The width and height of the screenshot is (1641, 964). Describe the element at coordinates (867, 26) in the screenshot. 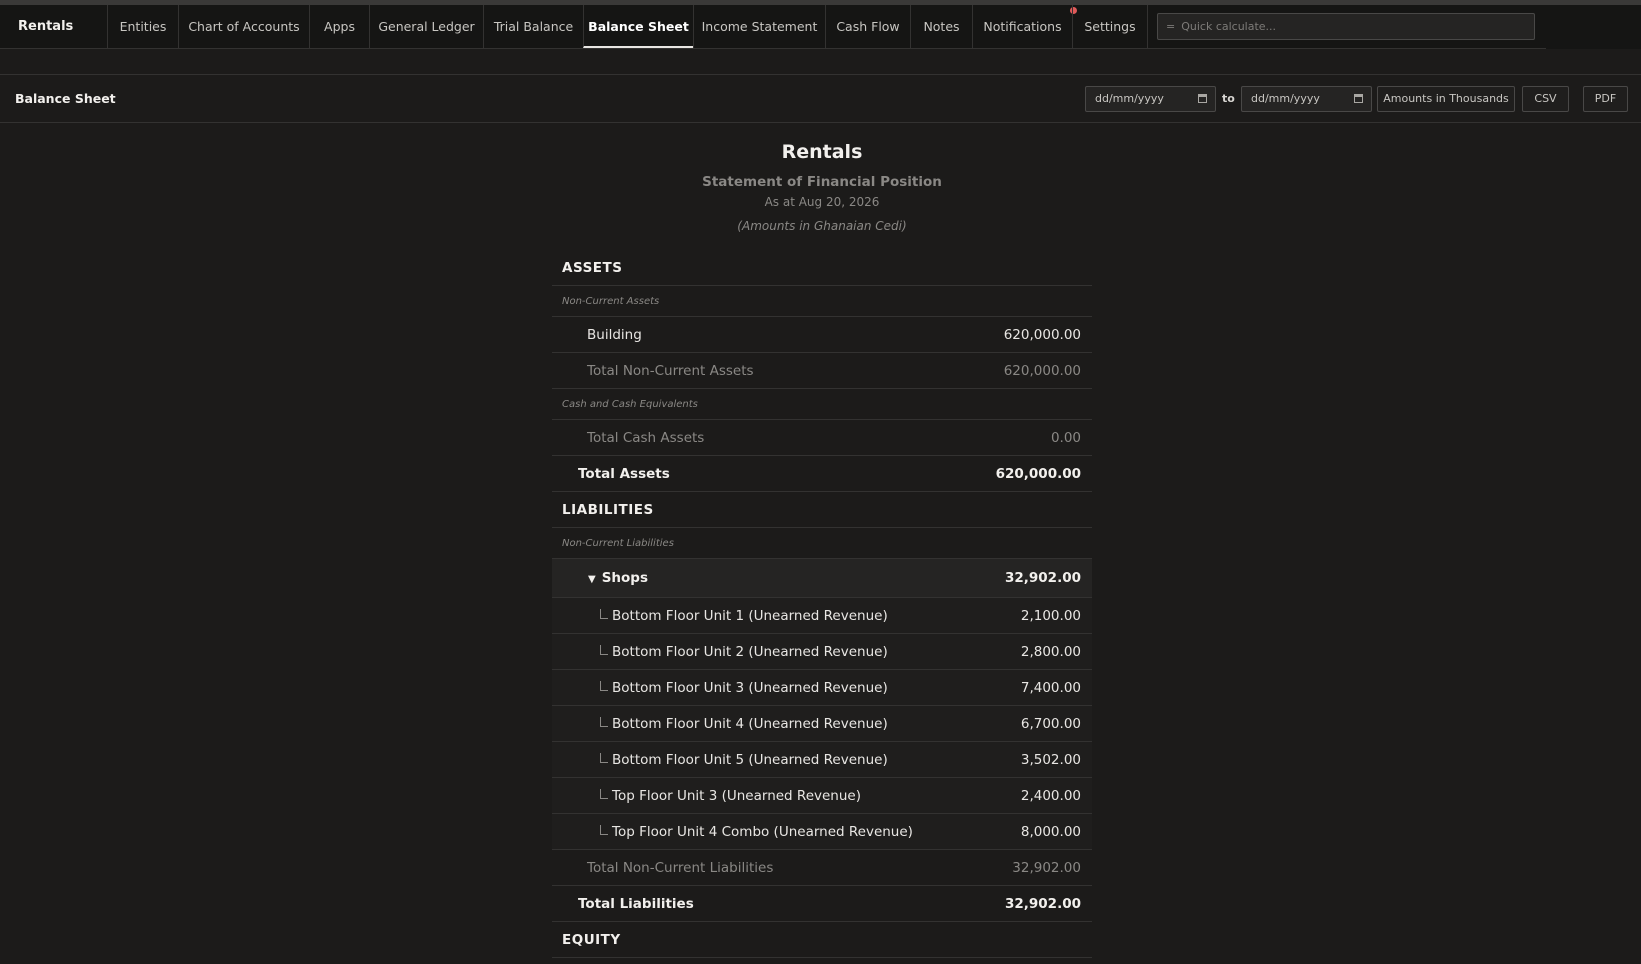

I see `tab-cash-flow: Cash Flow` at that location.